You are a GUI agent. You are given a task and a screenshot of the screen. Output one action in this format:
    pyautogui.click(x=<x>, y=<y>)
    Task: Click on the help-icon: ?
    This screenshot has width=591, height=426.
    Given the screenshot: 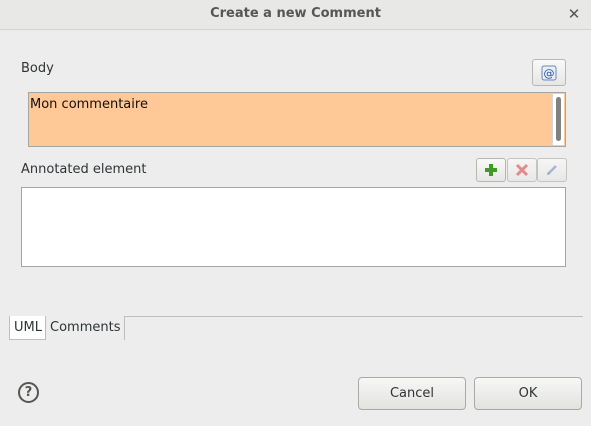 What is the action you would take?
    pyautogui.click(x=28, y=392)
    